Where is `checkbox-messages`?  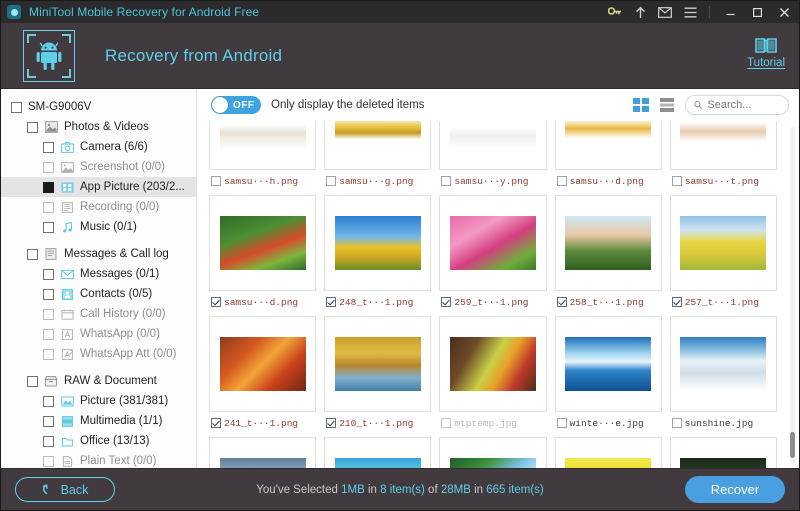 checkbox-messages is located at coordinates (48, 274).